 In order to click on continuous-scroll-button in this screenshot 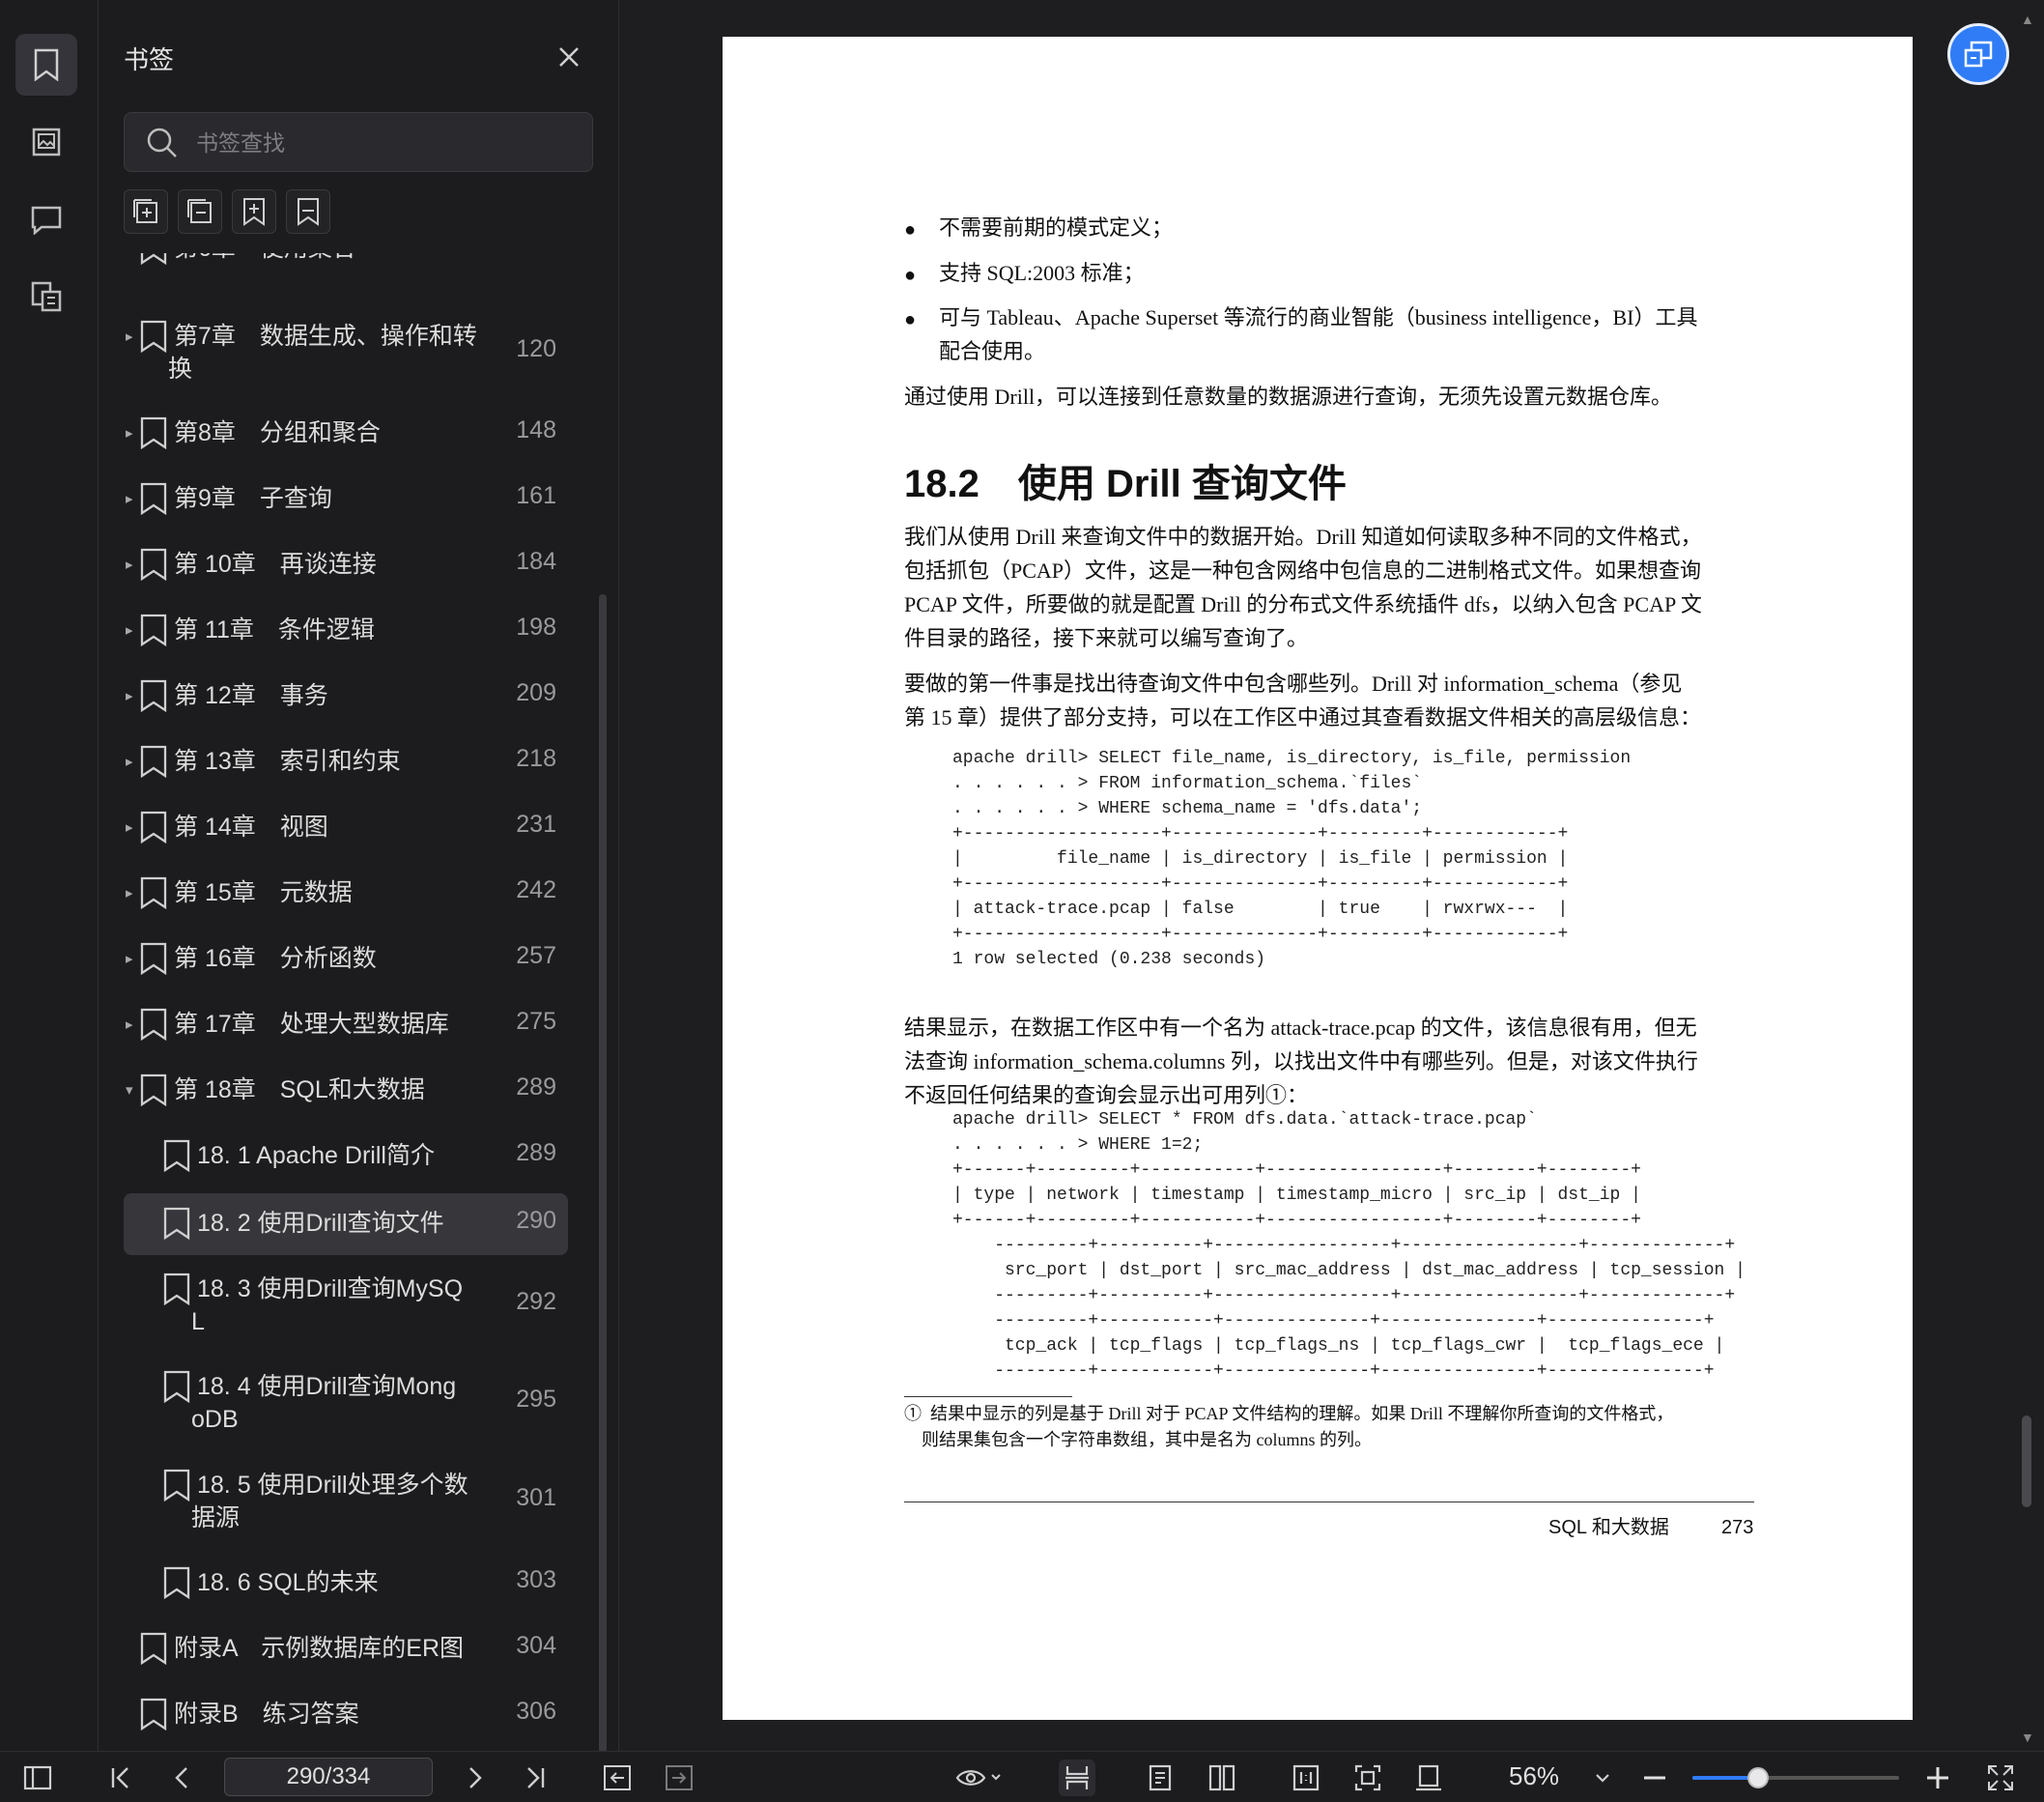, I will do `click(1077, 1777)`.